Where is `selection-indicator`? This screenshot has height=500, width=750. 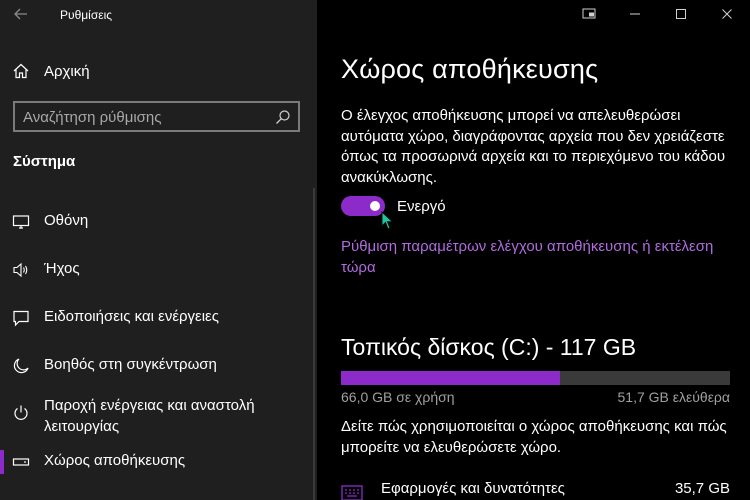
selection-indicator is located at coordinates (2, 462).